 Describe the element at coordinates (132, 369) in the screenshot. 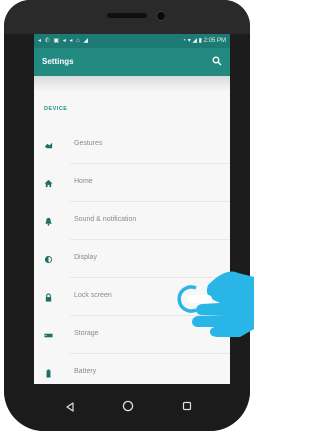

I see `settings-item-battery: Battery` at that location.